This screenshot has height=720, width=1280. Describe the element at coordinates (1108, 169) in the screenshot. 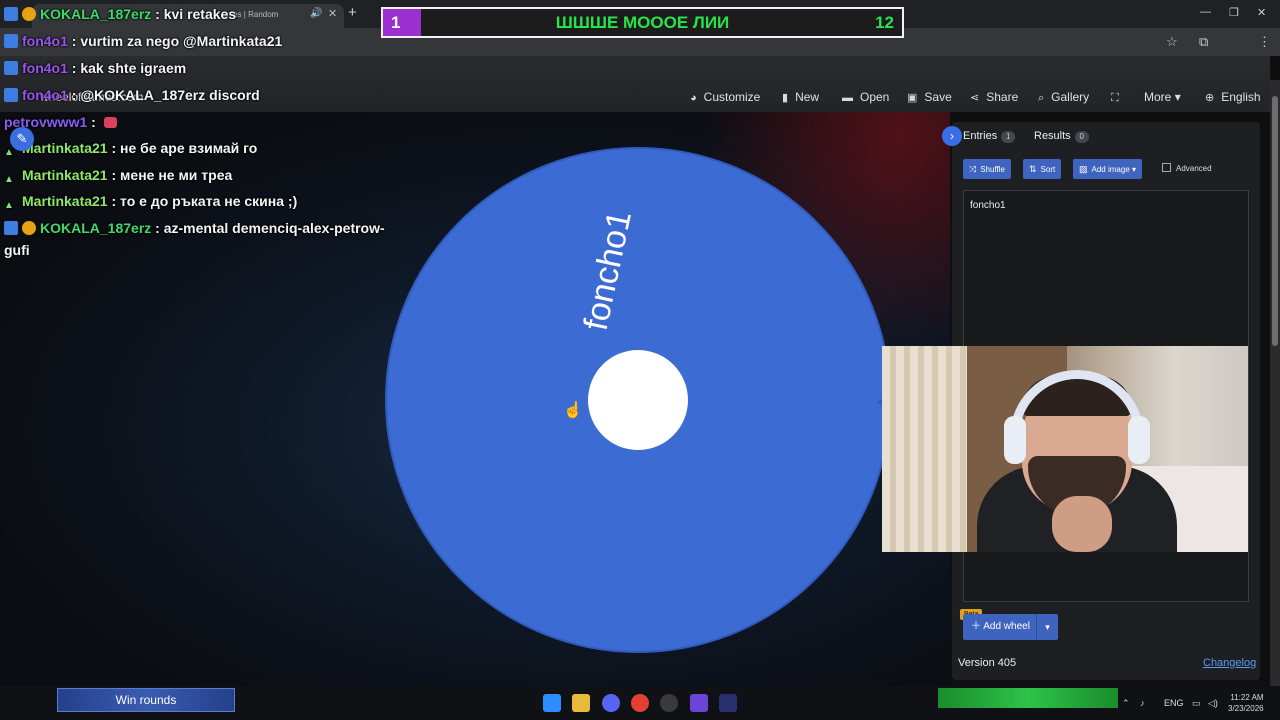

I see `add-image-button: ▨ Add image ▾` at that location.